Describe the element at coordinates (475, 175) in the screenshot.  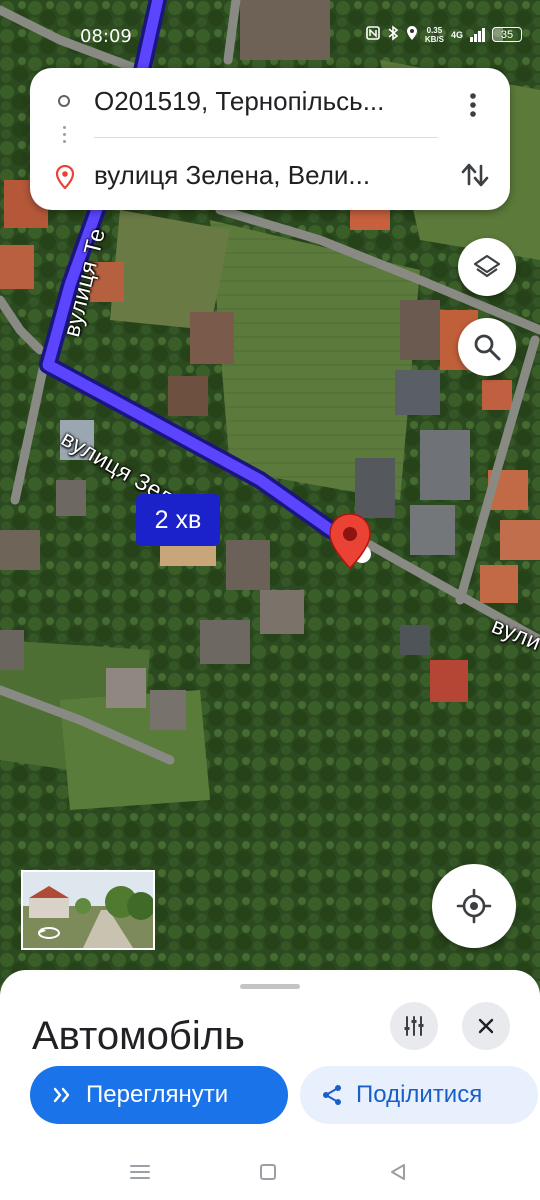
I see `swap-directions-icon` at that location.